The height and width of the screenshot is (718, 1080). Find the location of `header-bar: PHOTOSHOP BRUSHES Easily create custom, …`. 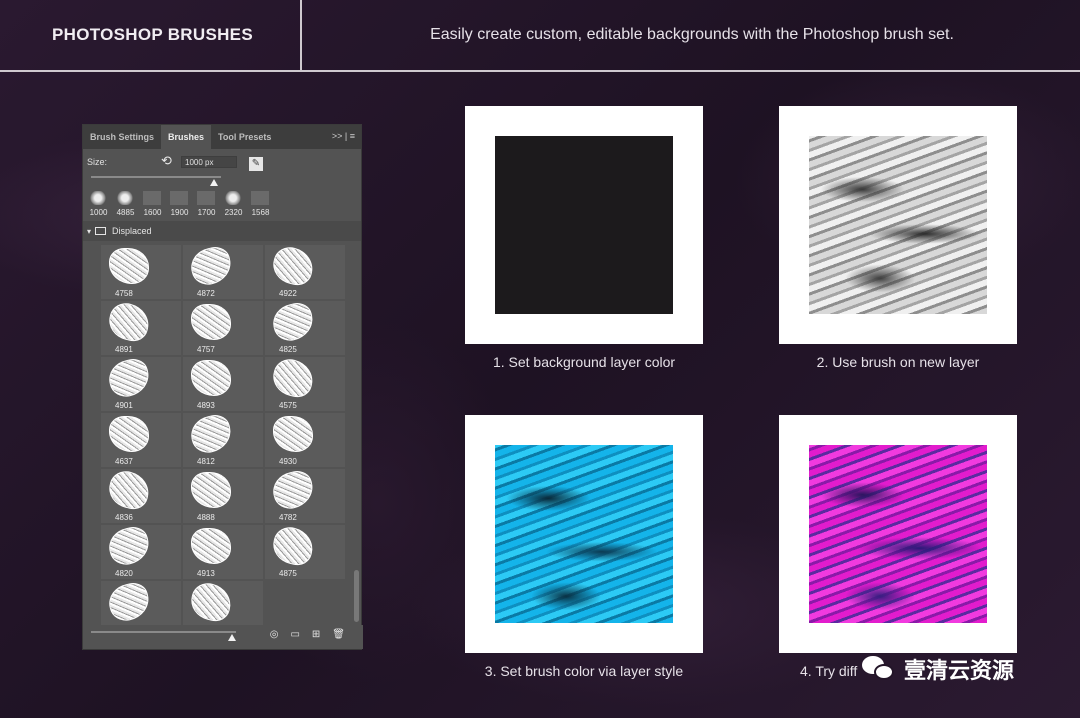

header-bar: PHOTOSHOP BRUSHES Easily create custom, … is located at coordinates (540, 36).